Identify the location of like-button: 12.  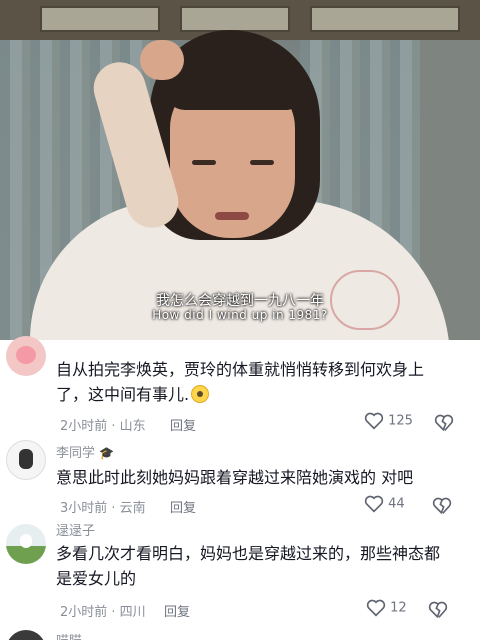
(386, 608).